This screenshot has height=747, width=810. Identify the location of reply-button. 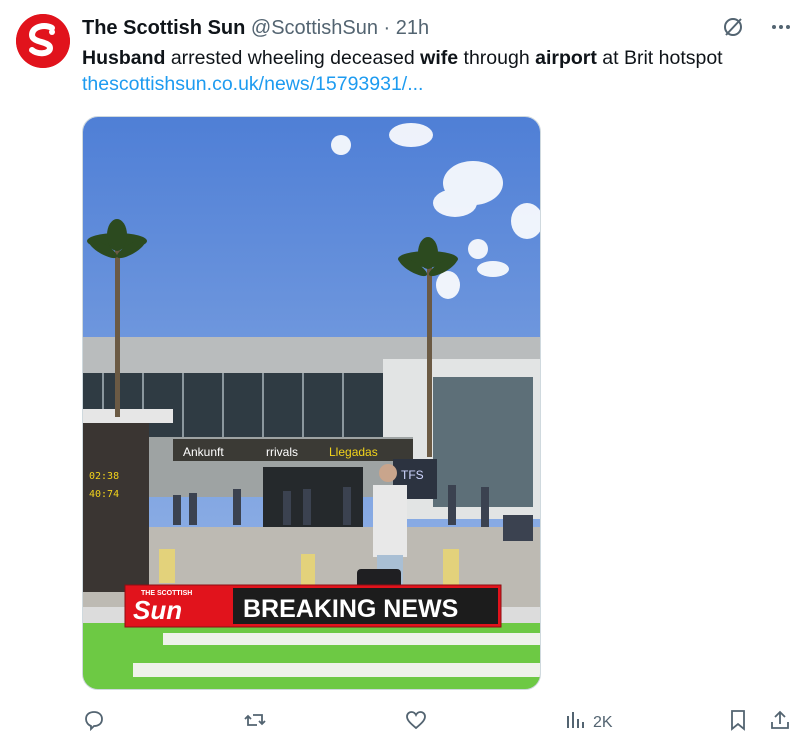
(94, 722).